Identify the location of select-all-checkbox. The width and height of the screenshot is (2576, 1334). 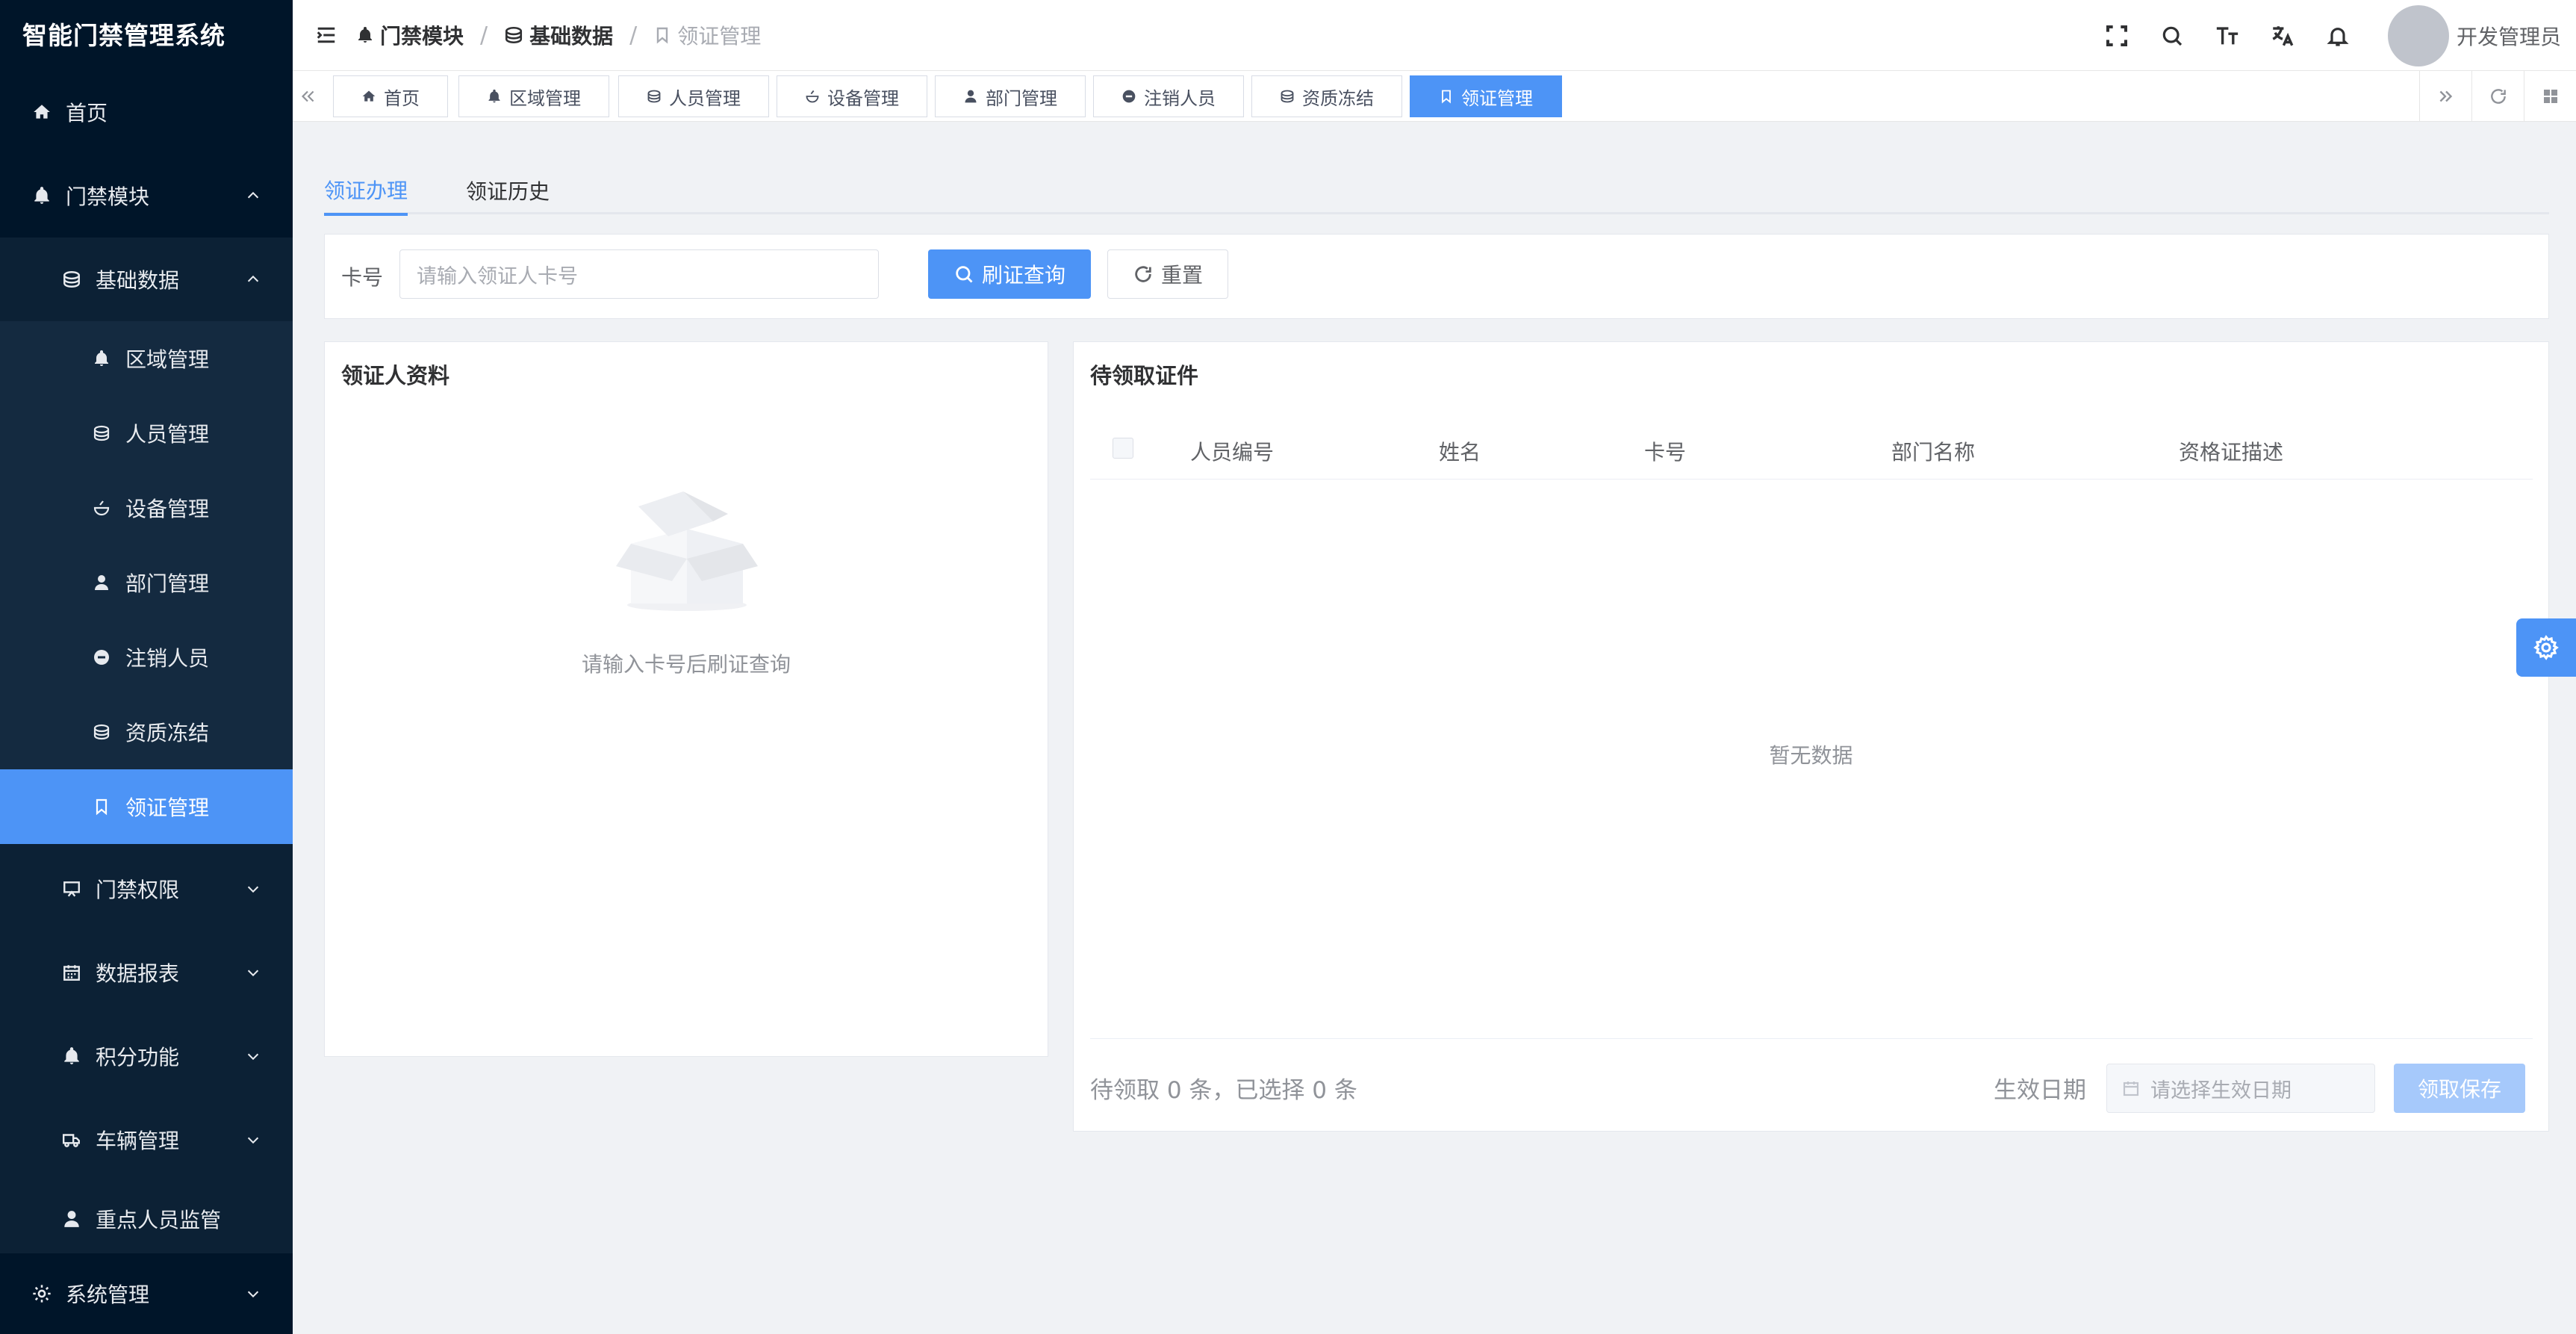
(1123, 448).